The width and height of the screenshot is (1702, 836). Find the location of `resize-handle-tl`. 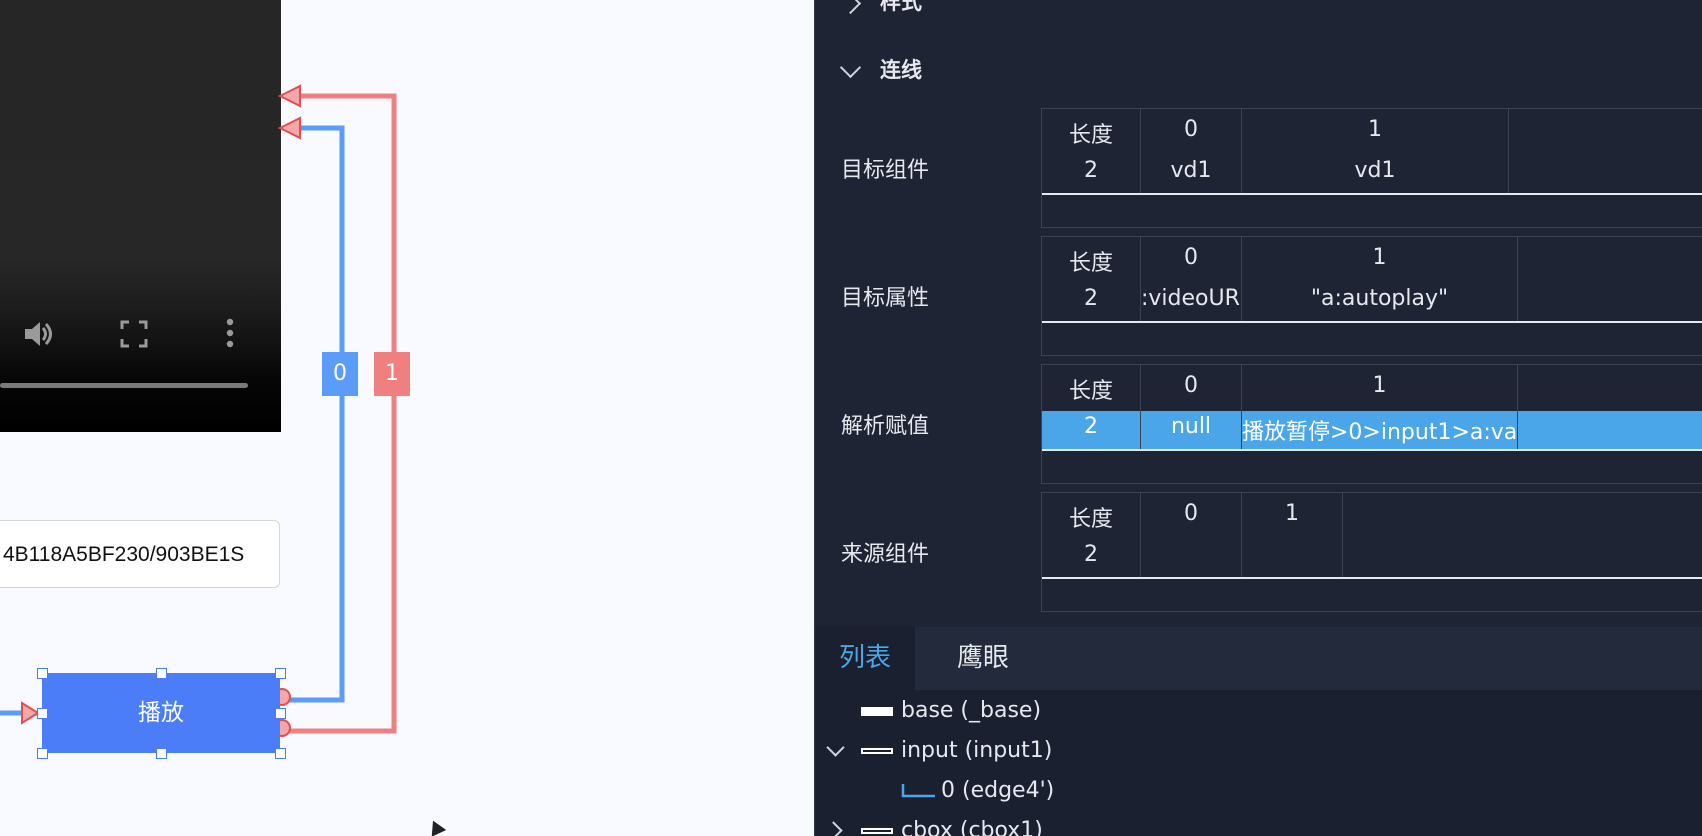

resize-handle-tl is located at coordinates (42, 673).